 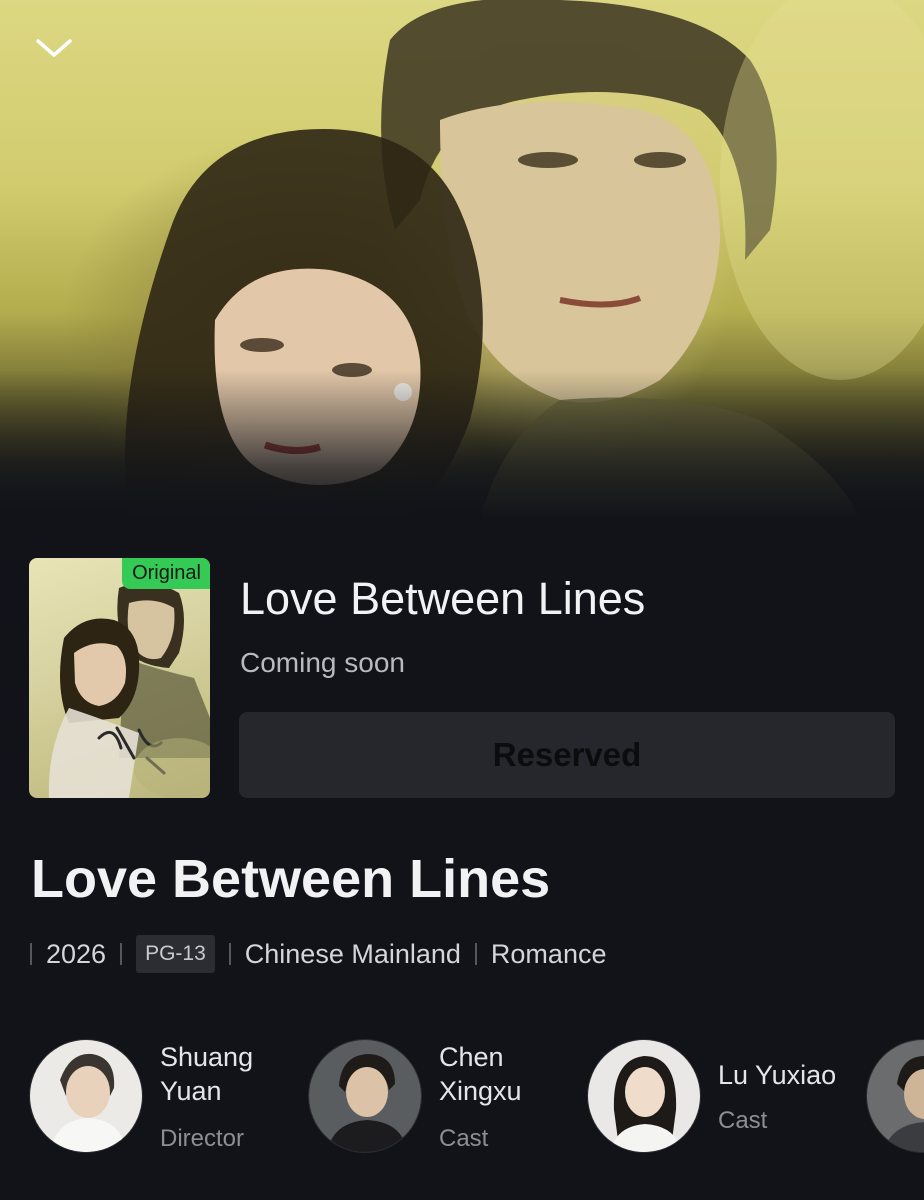 What do you see at coordinates (202, 1138) in the screenshot?
I see `cast-role: Director` at bounding box center [202, 1138].